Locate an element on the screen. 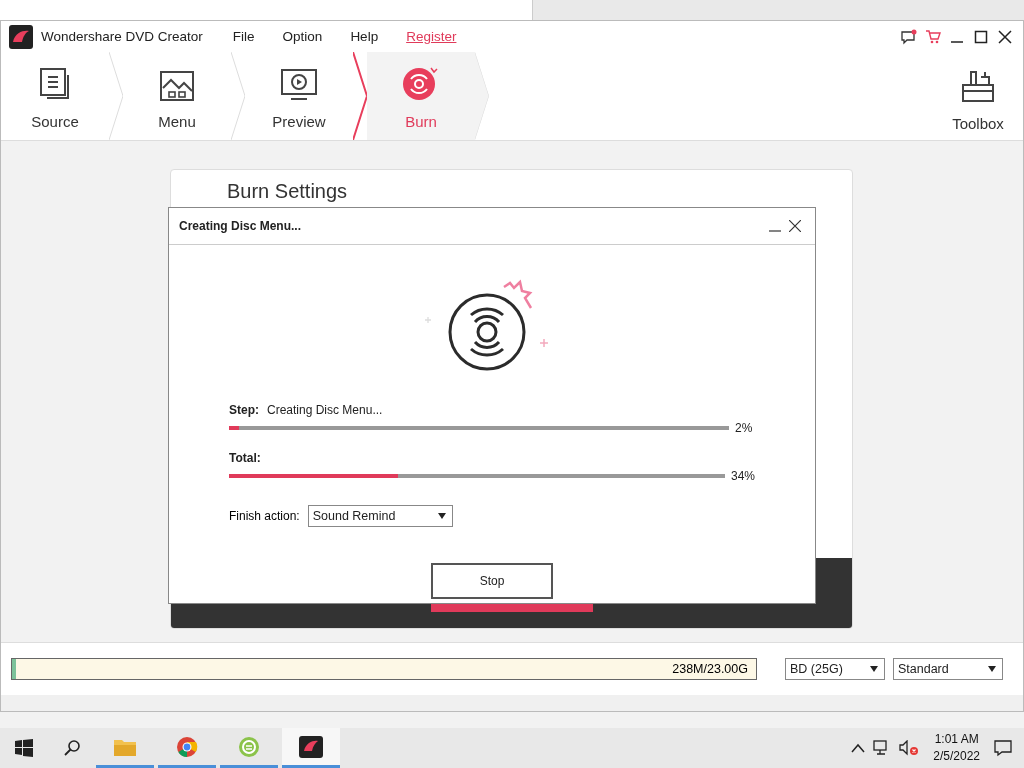 This screenshot has width=1024, height=768. step-tab: Burn is located at coordinates (421, 96).